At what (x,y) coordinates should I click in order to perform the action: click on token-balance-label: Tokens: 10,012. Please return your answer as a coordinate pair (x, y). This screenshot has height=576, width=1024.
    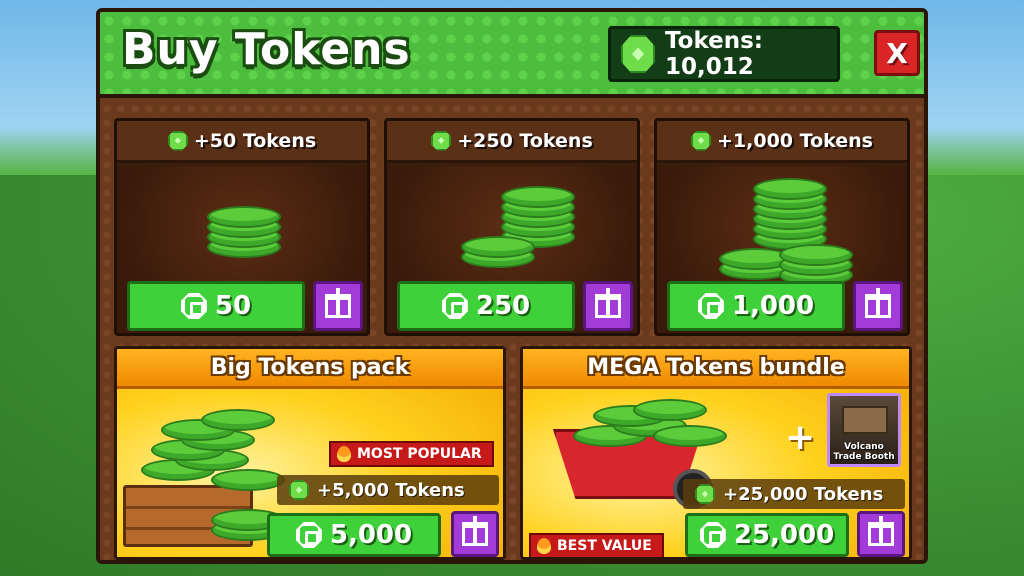
    Looking at the image, I should click on (714, 54).